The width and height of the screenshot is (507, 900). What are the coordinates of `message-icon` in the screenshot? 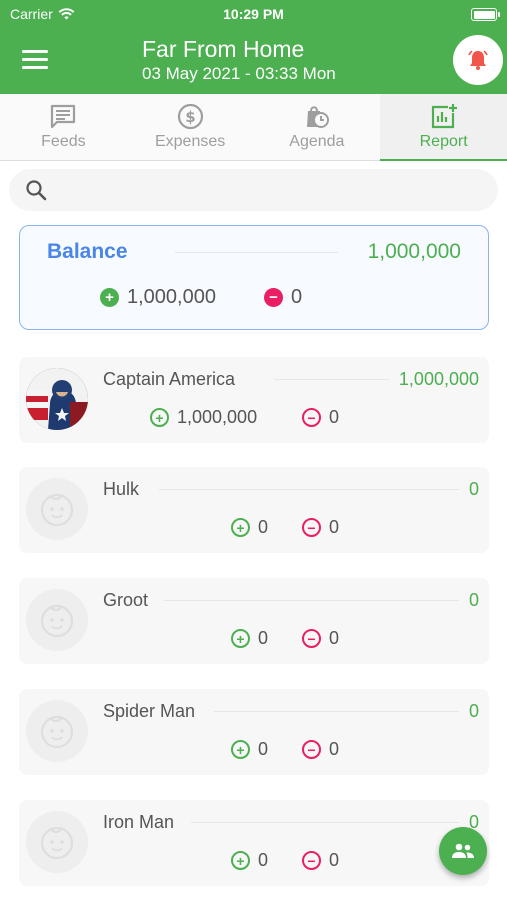 It's located at (63, 116).